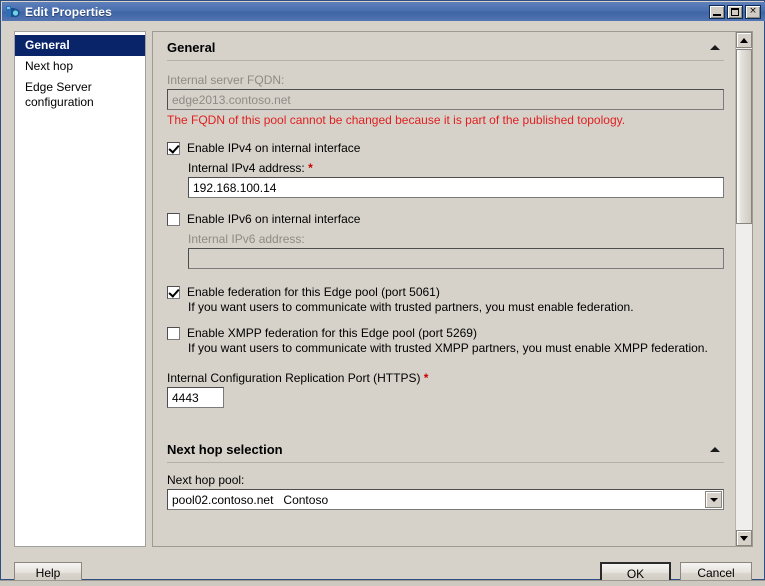  What do you see at coordinates (225, 449) in the screenshot?
I see `section-title-next-hop-selection: Next hop selection` at bounding box center [225, 449].